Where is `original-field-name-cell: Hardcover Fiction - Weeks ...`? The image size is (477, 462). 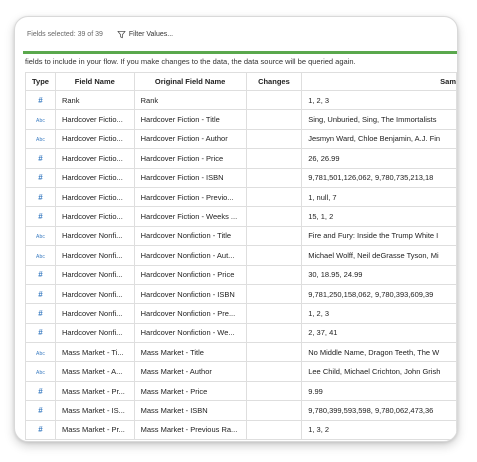 original-field-name-cell: Hardcover Fiction - Weeks ... is located at coordinates (190, 216).